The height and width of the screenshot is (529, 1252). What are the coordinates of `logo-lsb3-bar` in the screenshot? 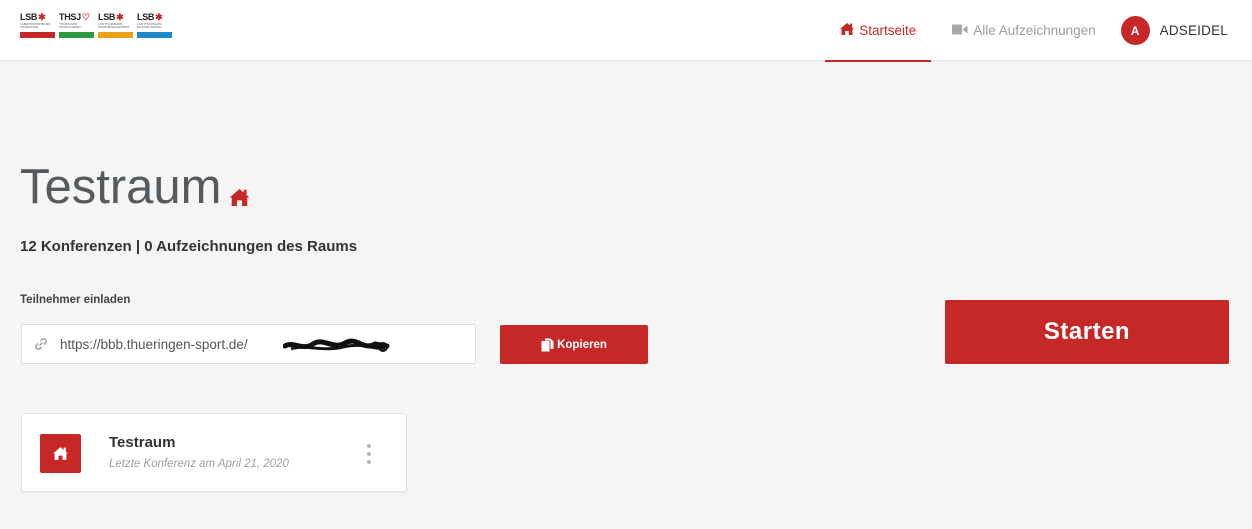 It's located at (154, 35).